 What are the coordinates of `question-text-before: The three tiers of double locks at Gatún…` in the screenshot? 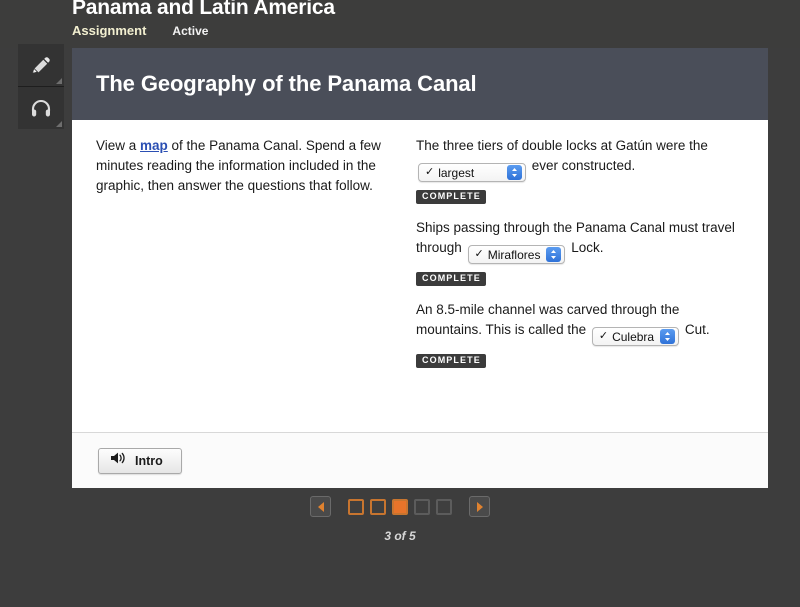 It's located at (562, 145).